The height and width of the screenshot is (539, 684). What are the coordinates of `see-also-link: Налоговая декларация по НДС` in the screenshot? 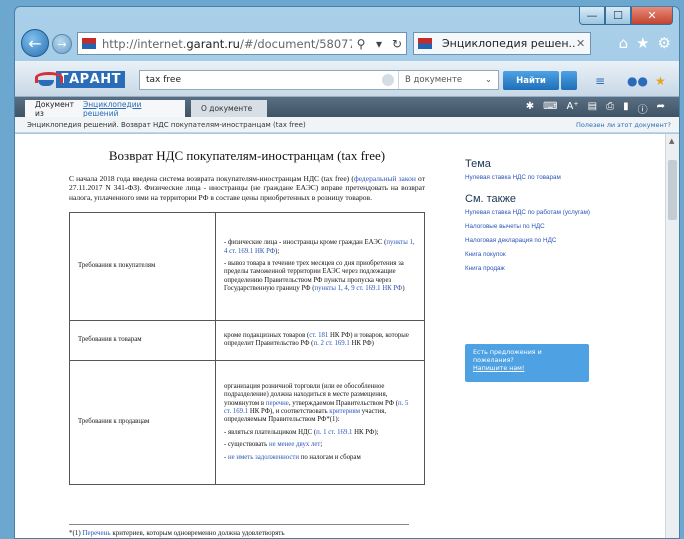 It's located at (555, 240).